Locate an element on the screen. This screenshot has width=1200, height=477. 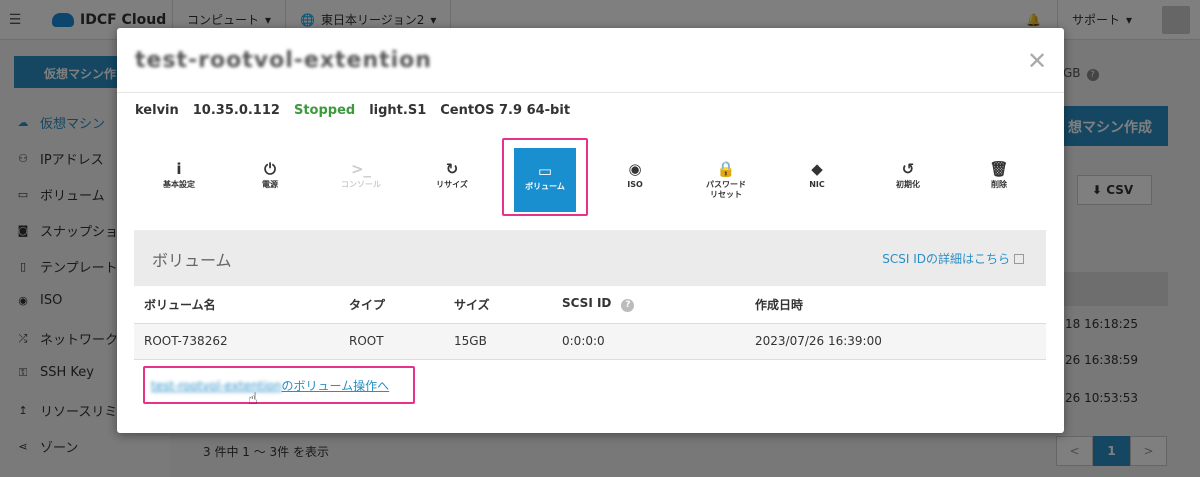
power-icon: ⏻ is located at coordinates (270, 169).